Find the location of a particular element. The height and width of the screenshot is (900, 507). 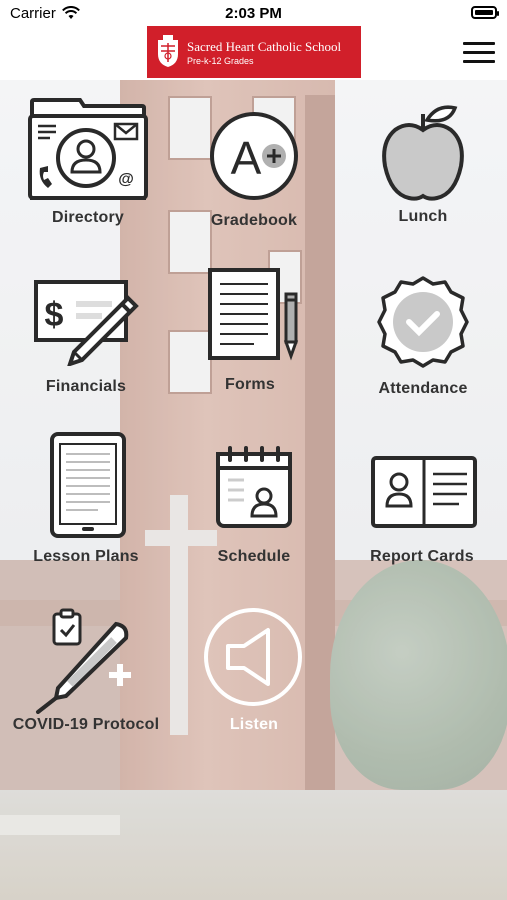

tile-listen: Listen is located at coordinates (254, 680).